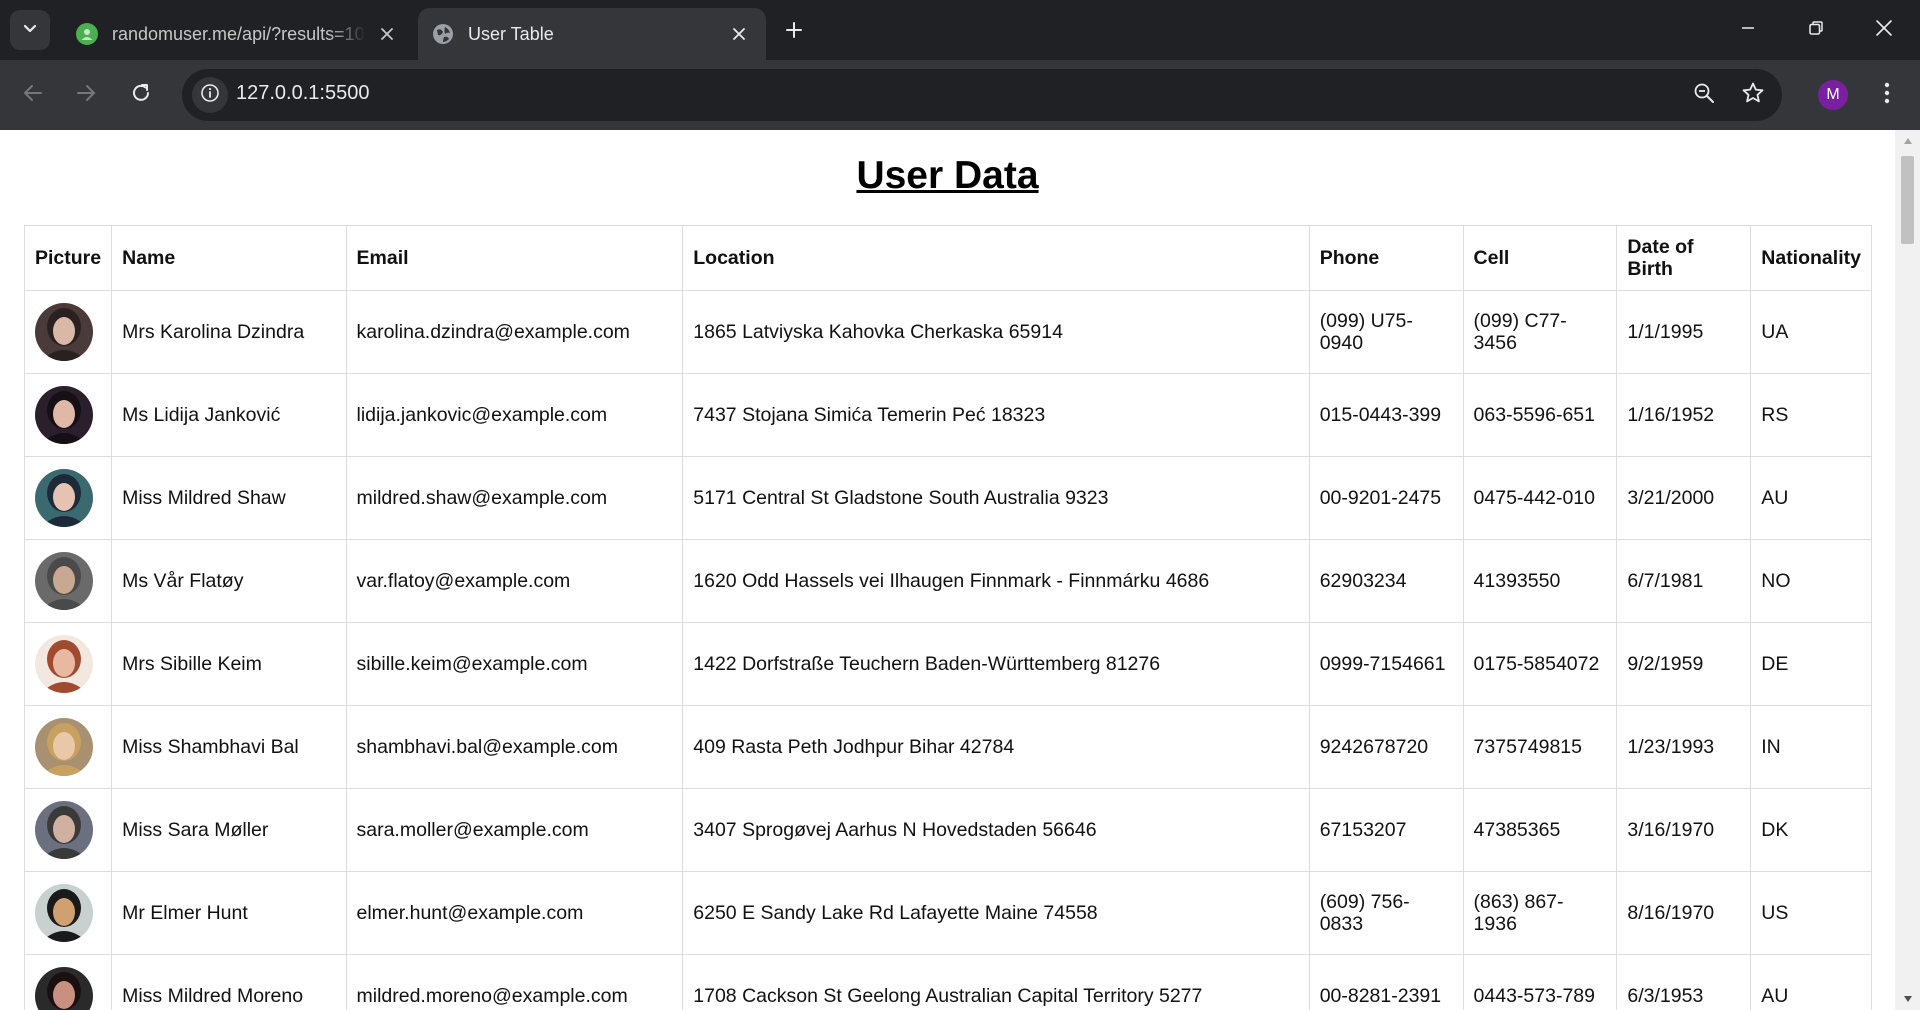 This screenshot has width=1920, height=1010. What do you see at coordinates (229, 982) in the screenshot?
I see `name-cell: Miss Mildred Moreno` at bounding box center [229, 982].